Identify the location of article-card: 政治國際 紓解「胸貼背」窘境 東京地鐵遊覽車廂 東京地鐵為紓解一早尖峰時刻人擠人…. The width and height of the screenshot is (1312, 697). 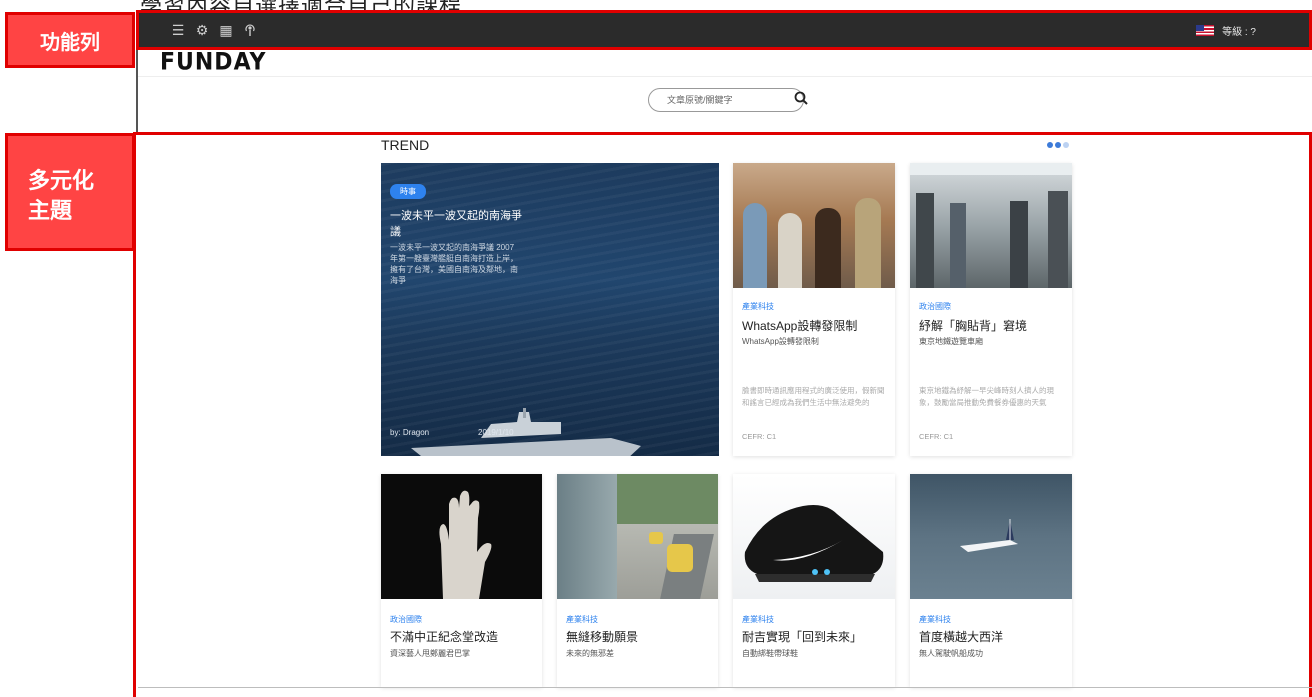
(991, 309).